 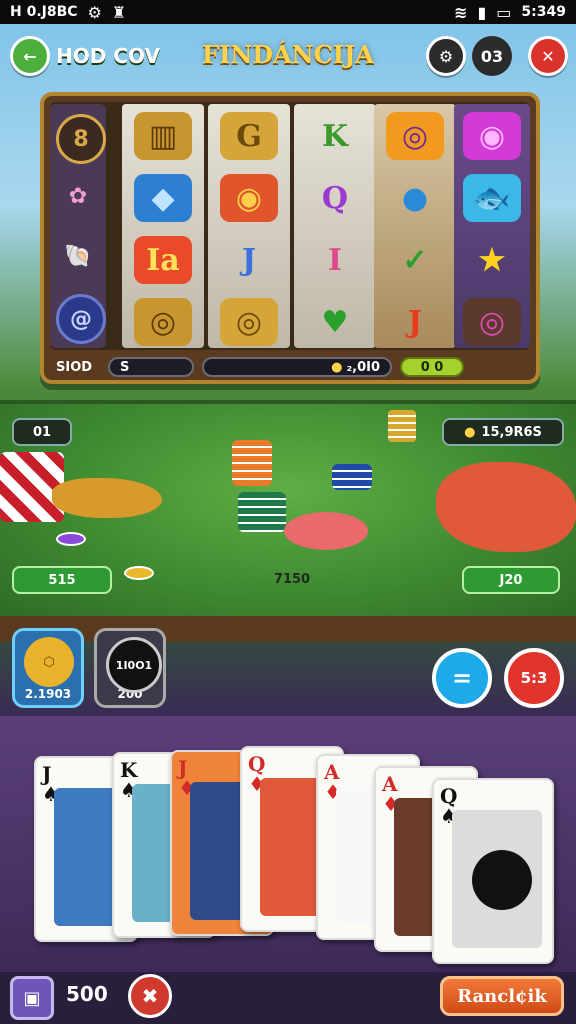 What do you see at coordinates (151, 367) in the screenshot?
I see `bet-field: S` at bounding box center [151, 367].